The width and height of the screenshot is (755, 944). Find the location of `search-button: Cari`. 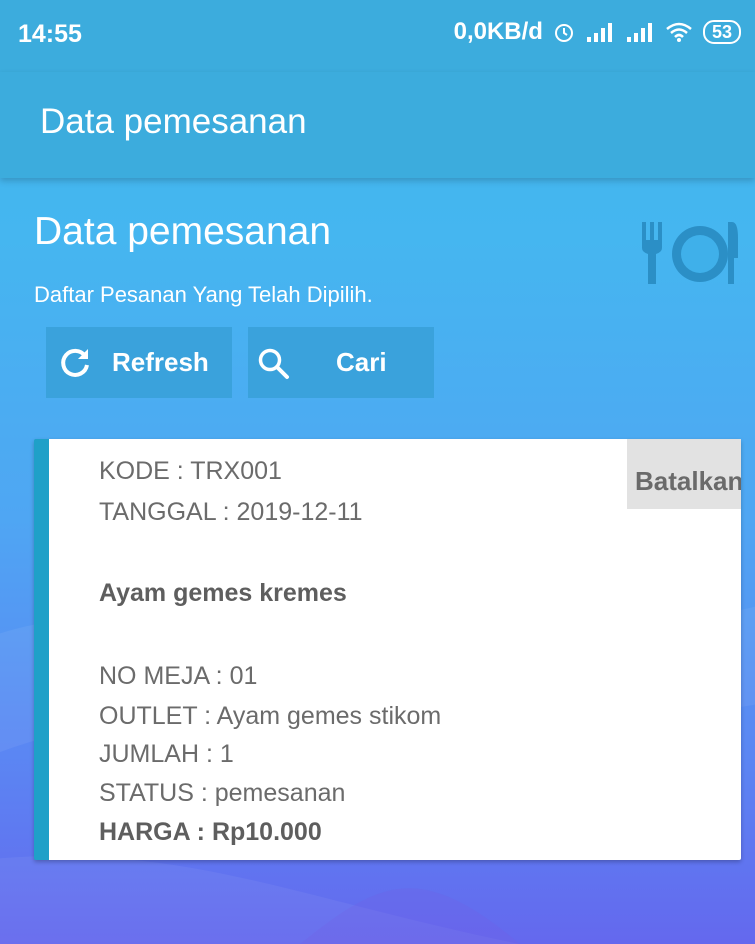

search-button: Cari is located at coordinates (341, 362).